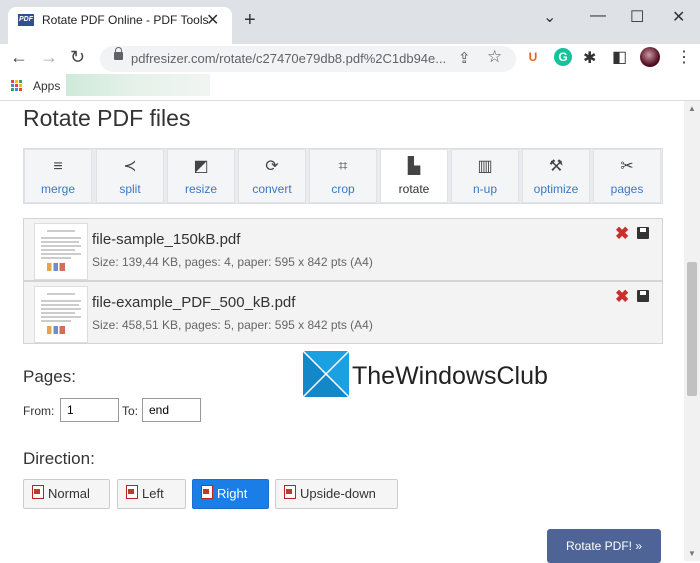  Describe the element at coordinates (619, 57) in the screenshot. I see `side-panel-icon: ◧` at that location.